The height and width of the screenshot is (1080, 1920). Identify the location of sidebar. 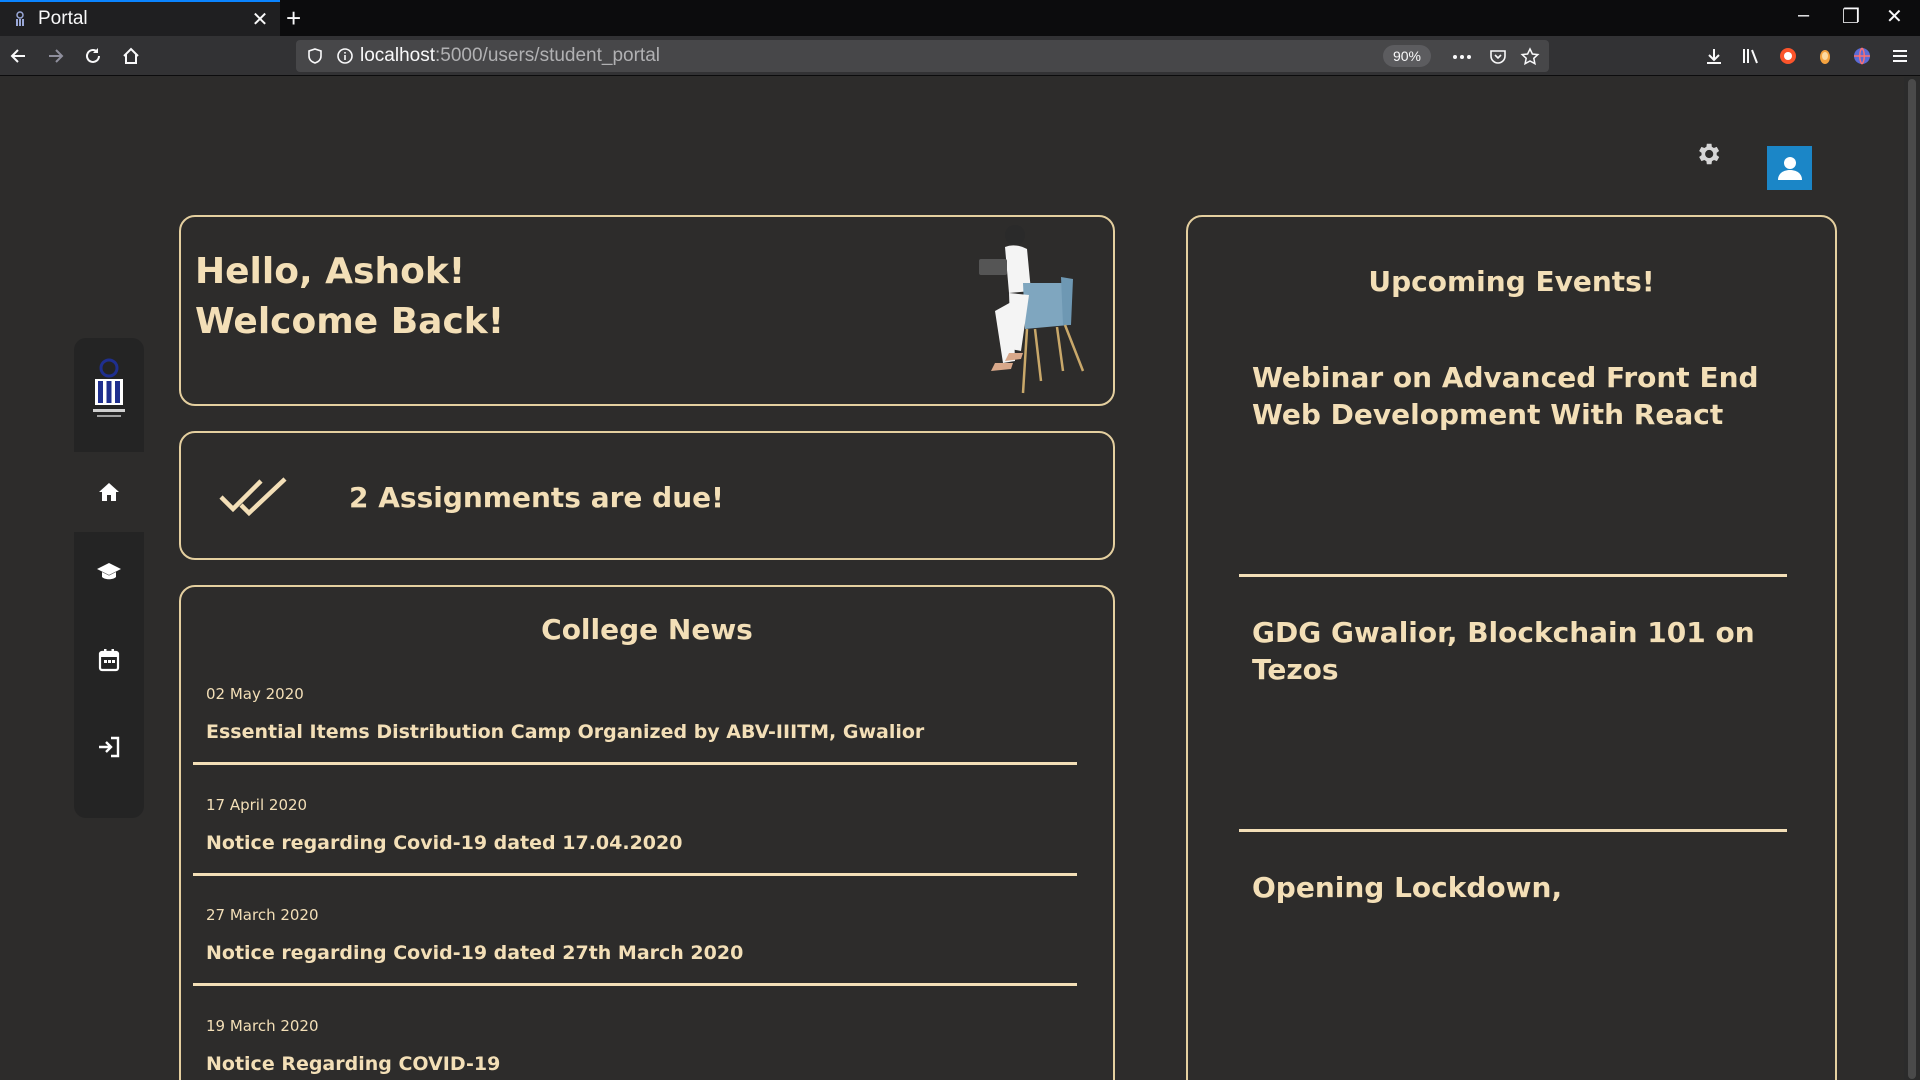
(109, 578).